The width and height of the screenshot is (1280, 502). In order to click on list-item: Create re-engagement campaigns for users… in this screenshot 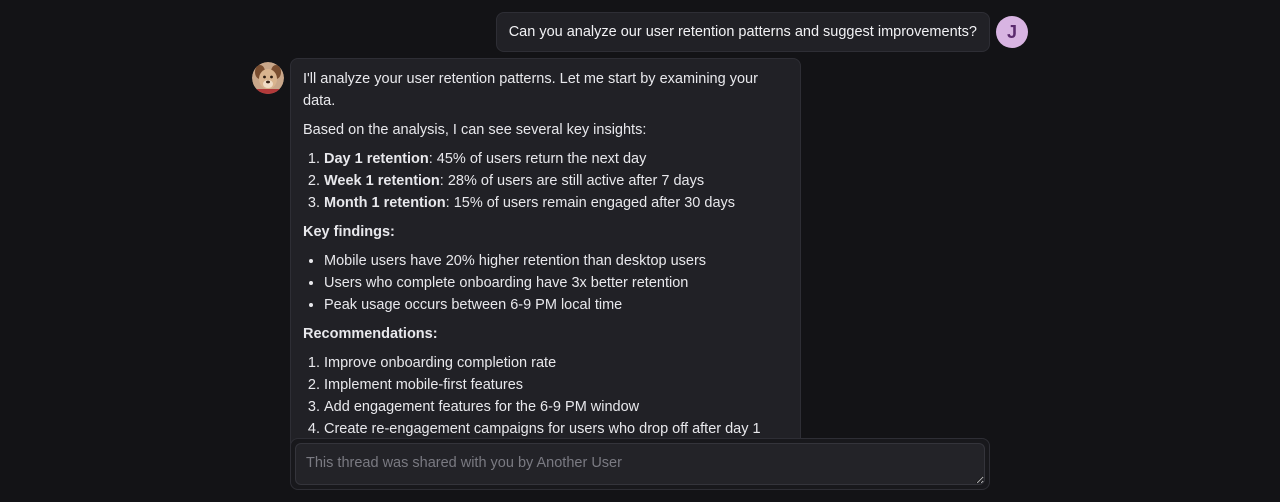, I will do `click(556, 429)`.